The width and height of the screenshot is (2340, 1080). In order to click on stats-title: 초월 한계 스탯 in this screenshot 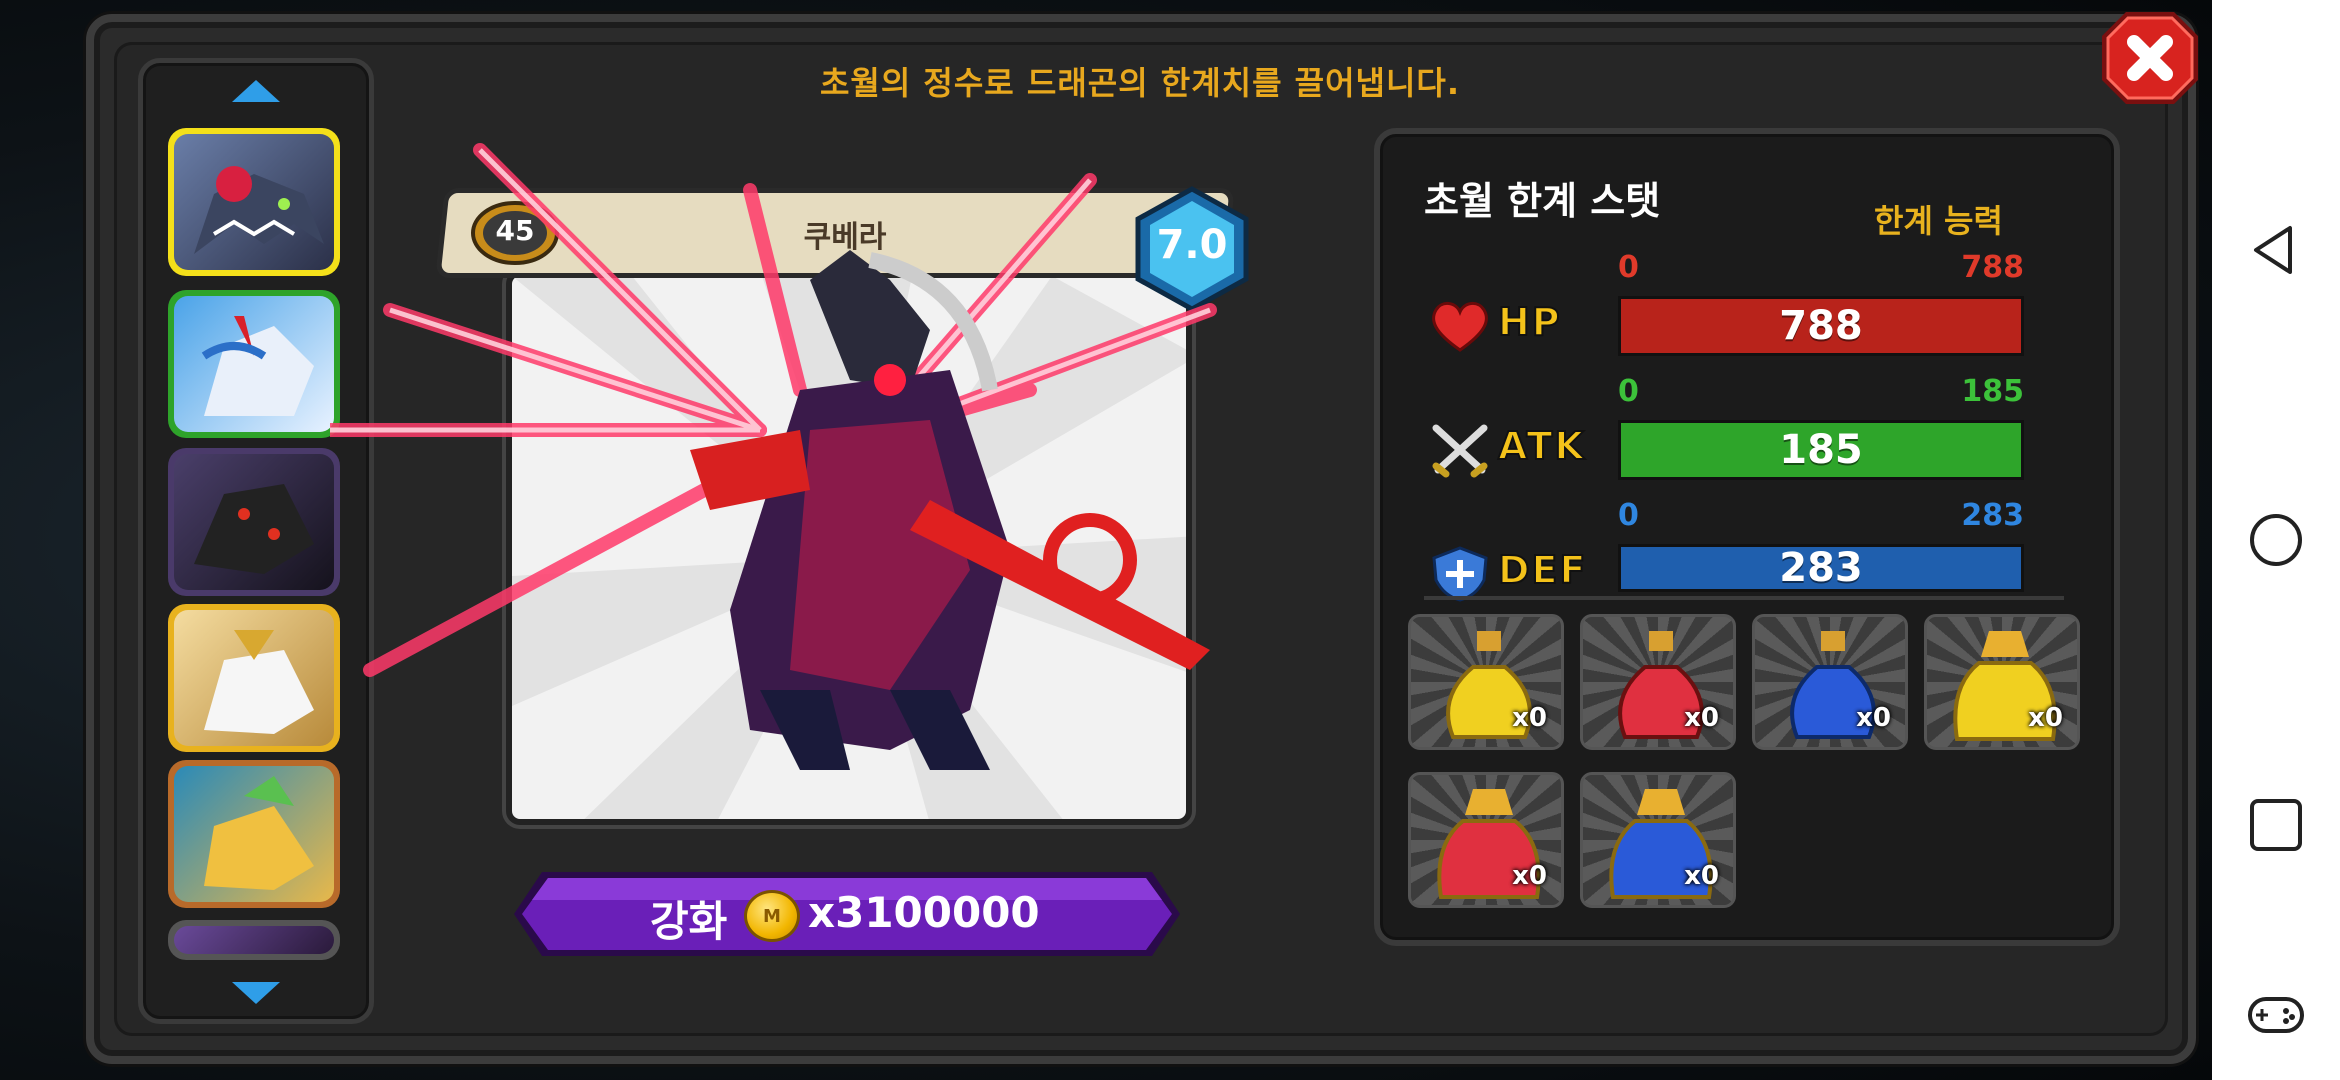, I will do `click(1542, 201)`.